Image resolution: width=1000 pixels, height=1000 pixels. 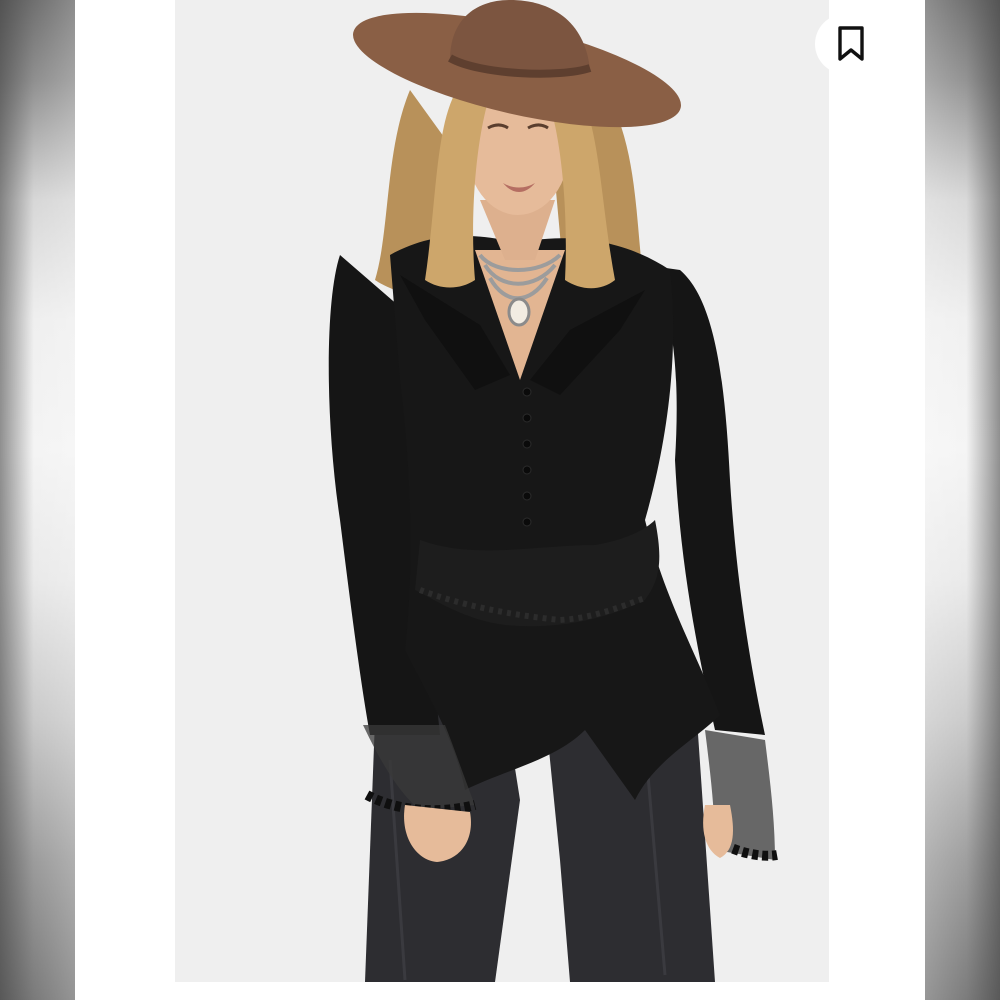 I want to click on blurred-backdrop-left, so click(x=37, y=500).